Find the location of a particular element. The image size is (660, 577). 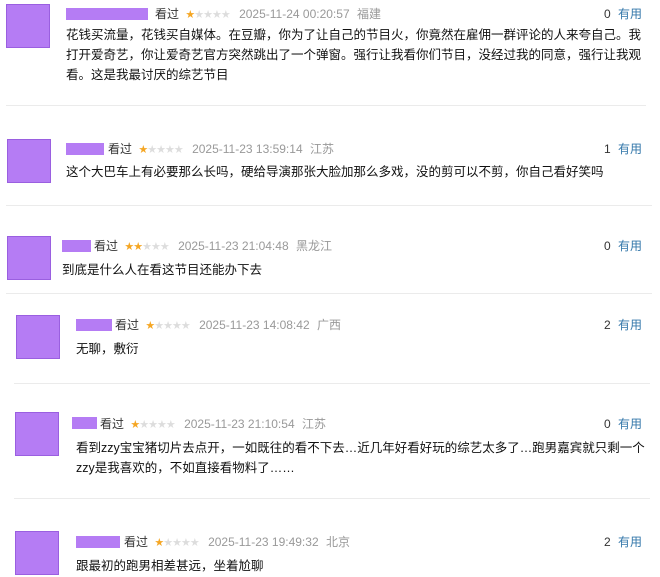

vote-count: 1 is located at coordinates (607, 149).